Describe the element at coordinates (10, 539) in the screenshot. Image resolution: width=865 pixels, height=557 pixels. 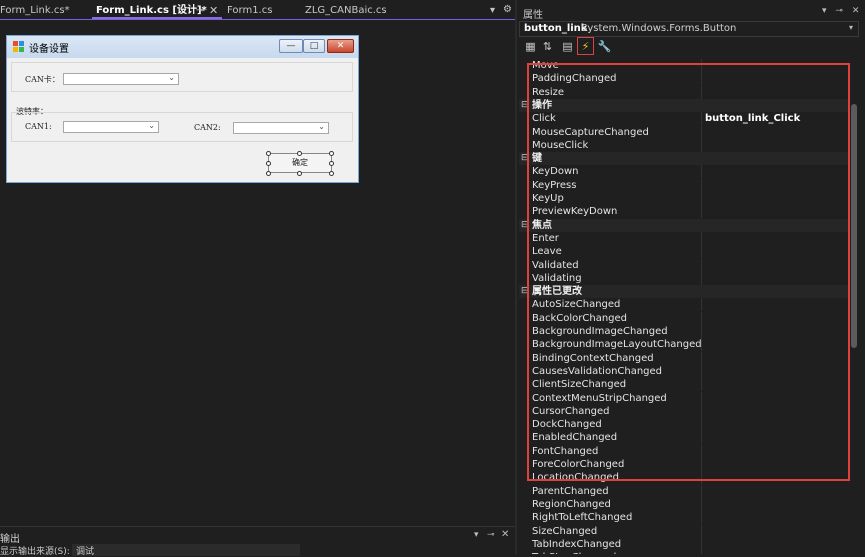
I see `output-title: 输出` at that location.